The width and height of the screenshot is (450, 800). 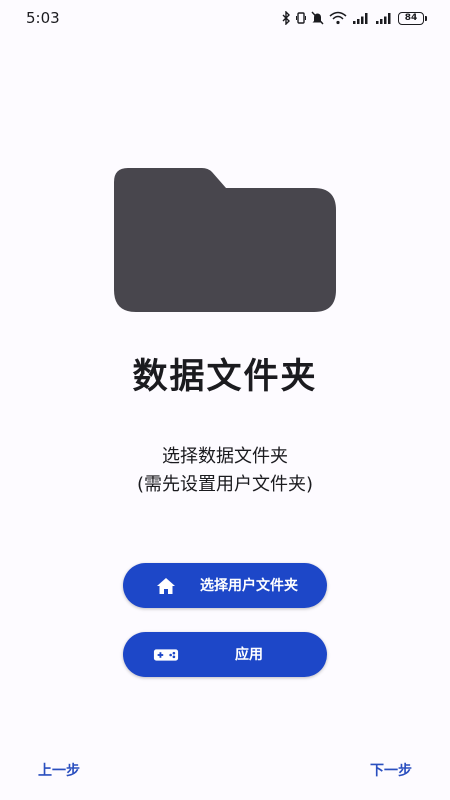 What do you see at coordinates (225, 484) in the screenshot?
I see `description-note: (需先设置用户文件夹)` at bounding box center [225, 484].